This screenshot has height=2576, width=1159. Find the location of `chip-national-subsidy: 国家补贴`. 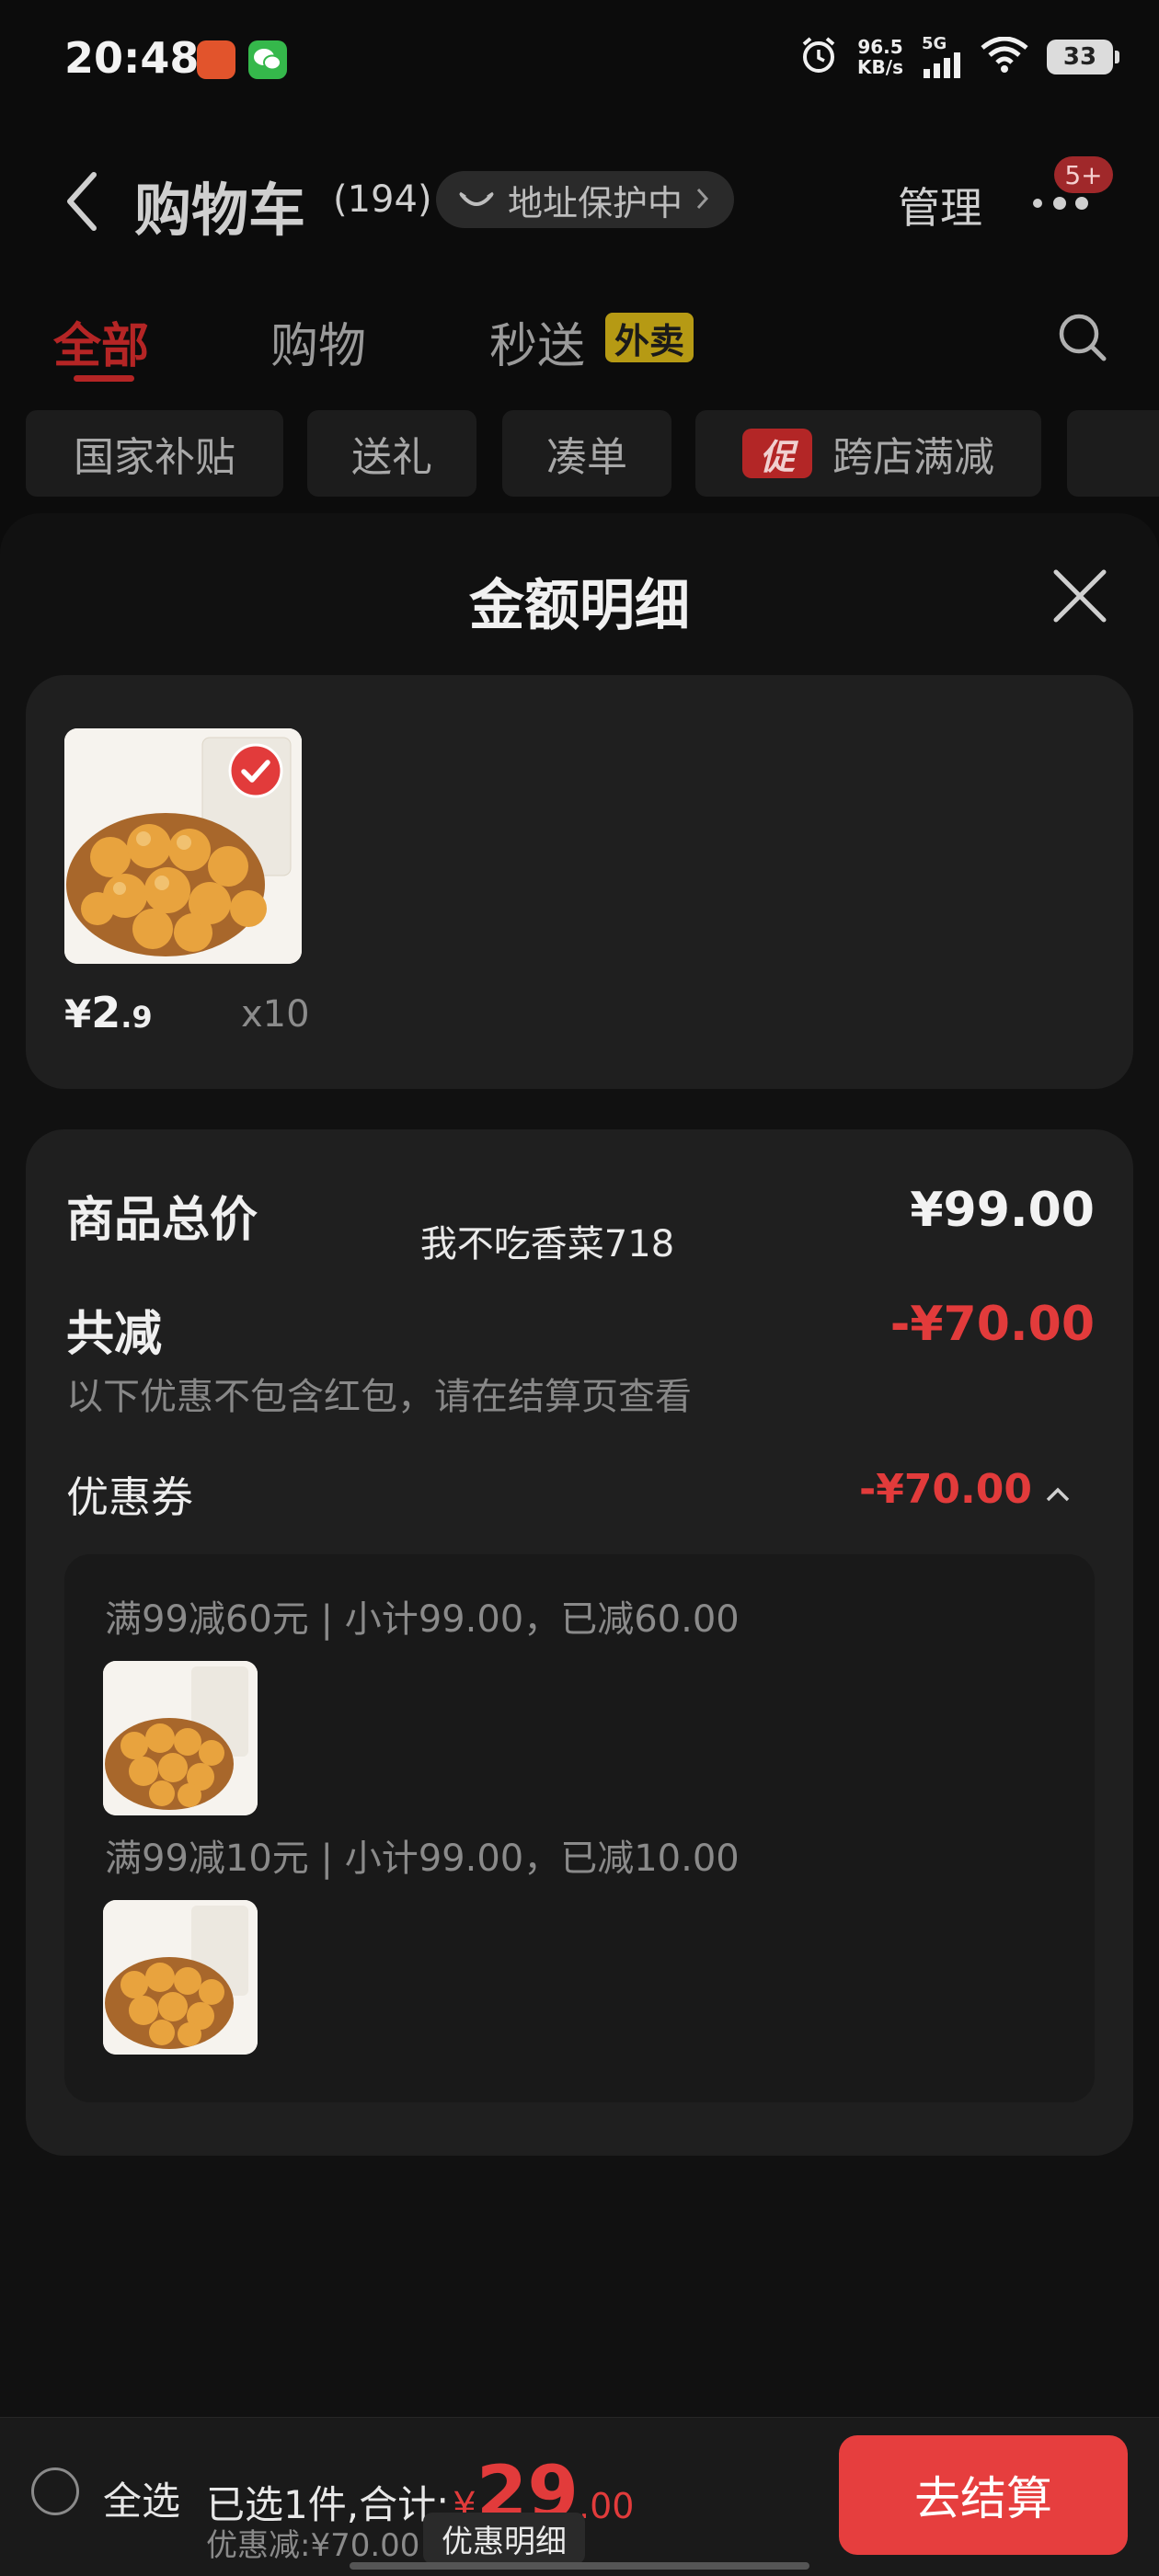

chip-national-subsidy: 国家补贴 is located at coordinates (154, 453).